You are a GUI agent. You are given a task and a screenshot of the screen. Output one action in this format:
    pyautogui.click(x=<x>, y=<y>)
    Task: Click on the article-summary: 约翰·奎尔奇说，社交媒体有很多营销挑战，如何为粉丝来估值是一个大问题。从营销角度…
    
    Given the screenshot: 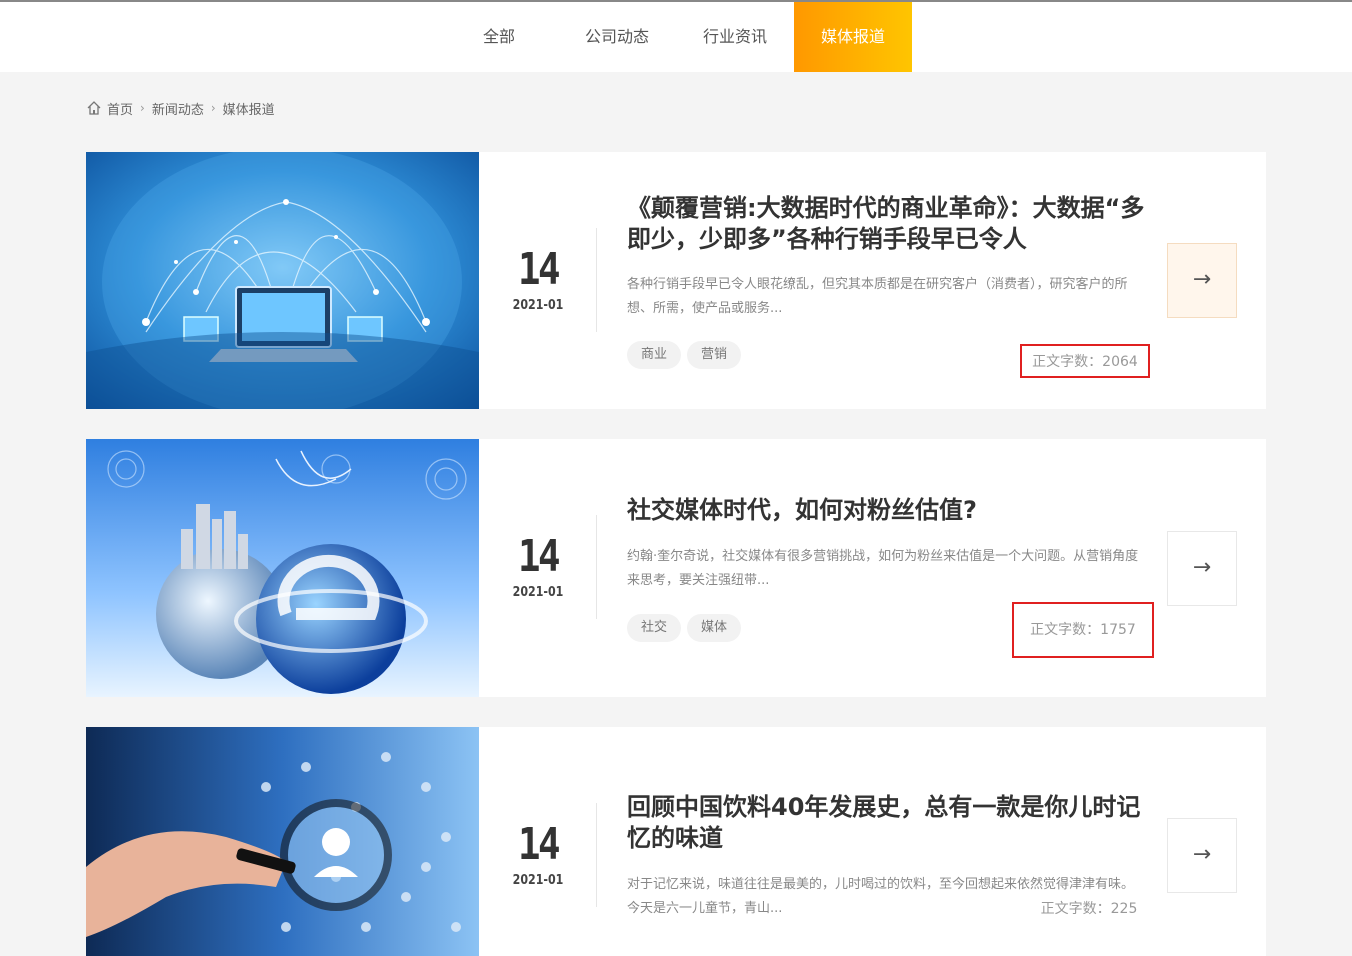 What is the action you would take?
    pyautogui.click(x=883, y=568)
    